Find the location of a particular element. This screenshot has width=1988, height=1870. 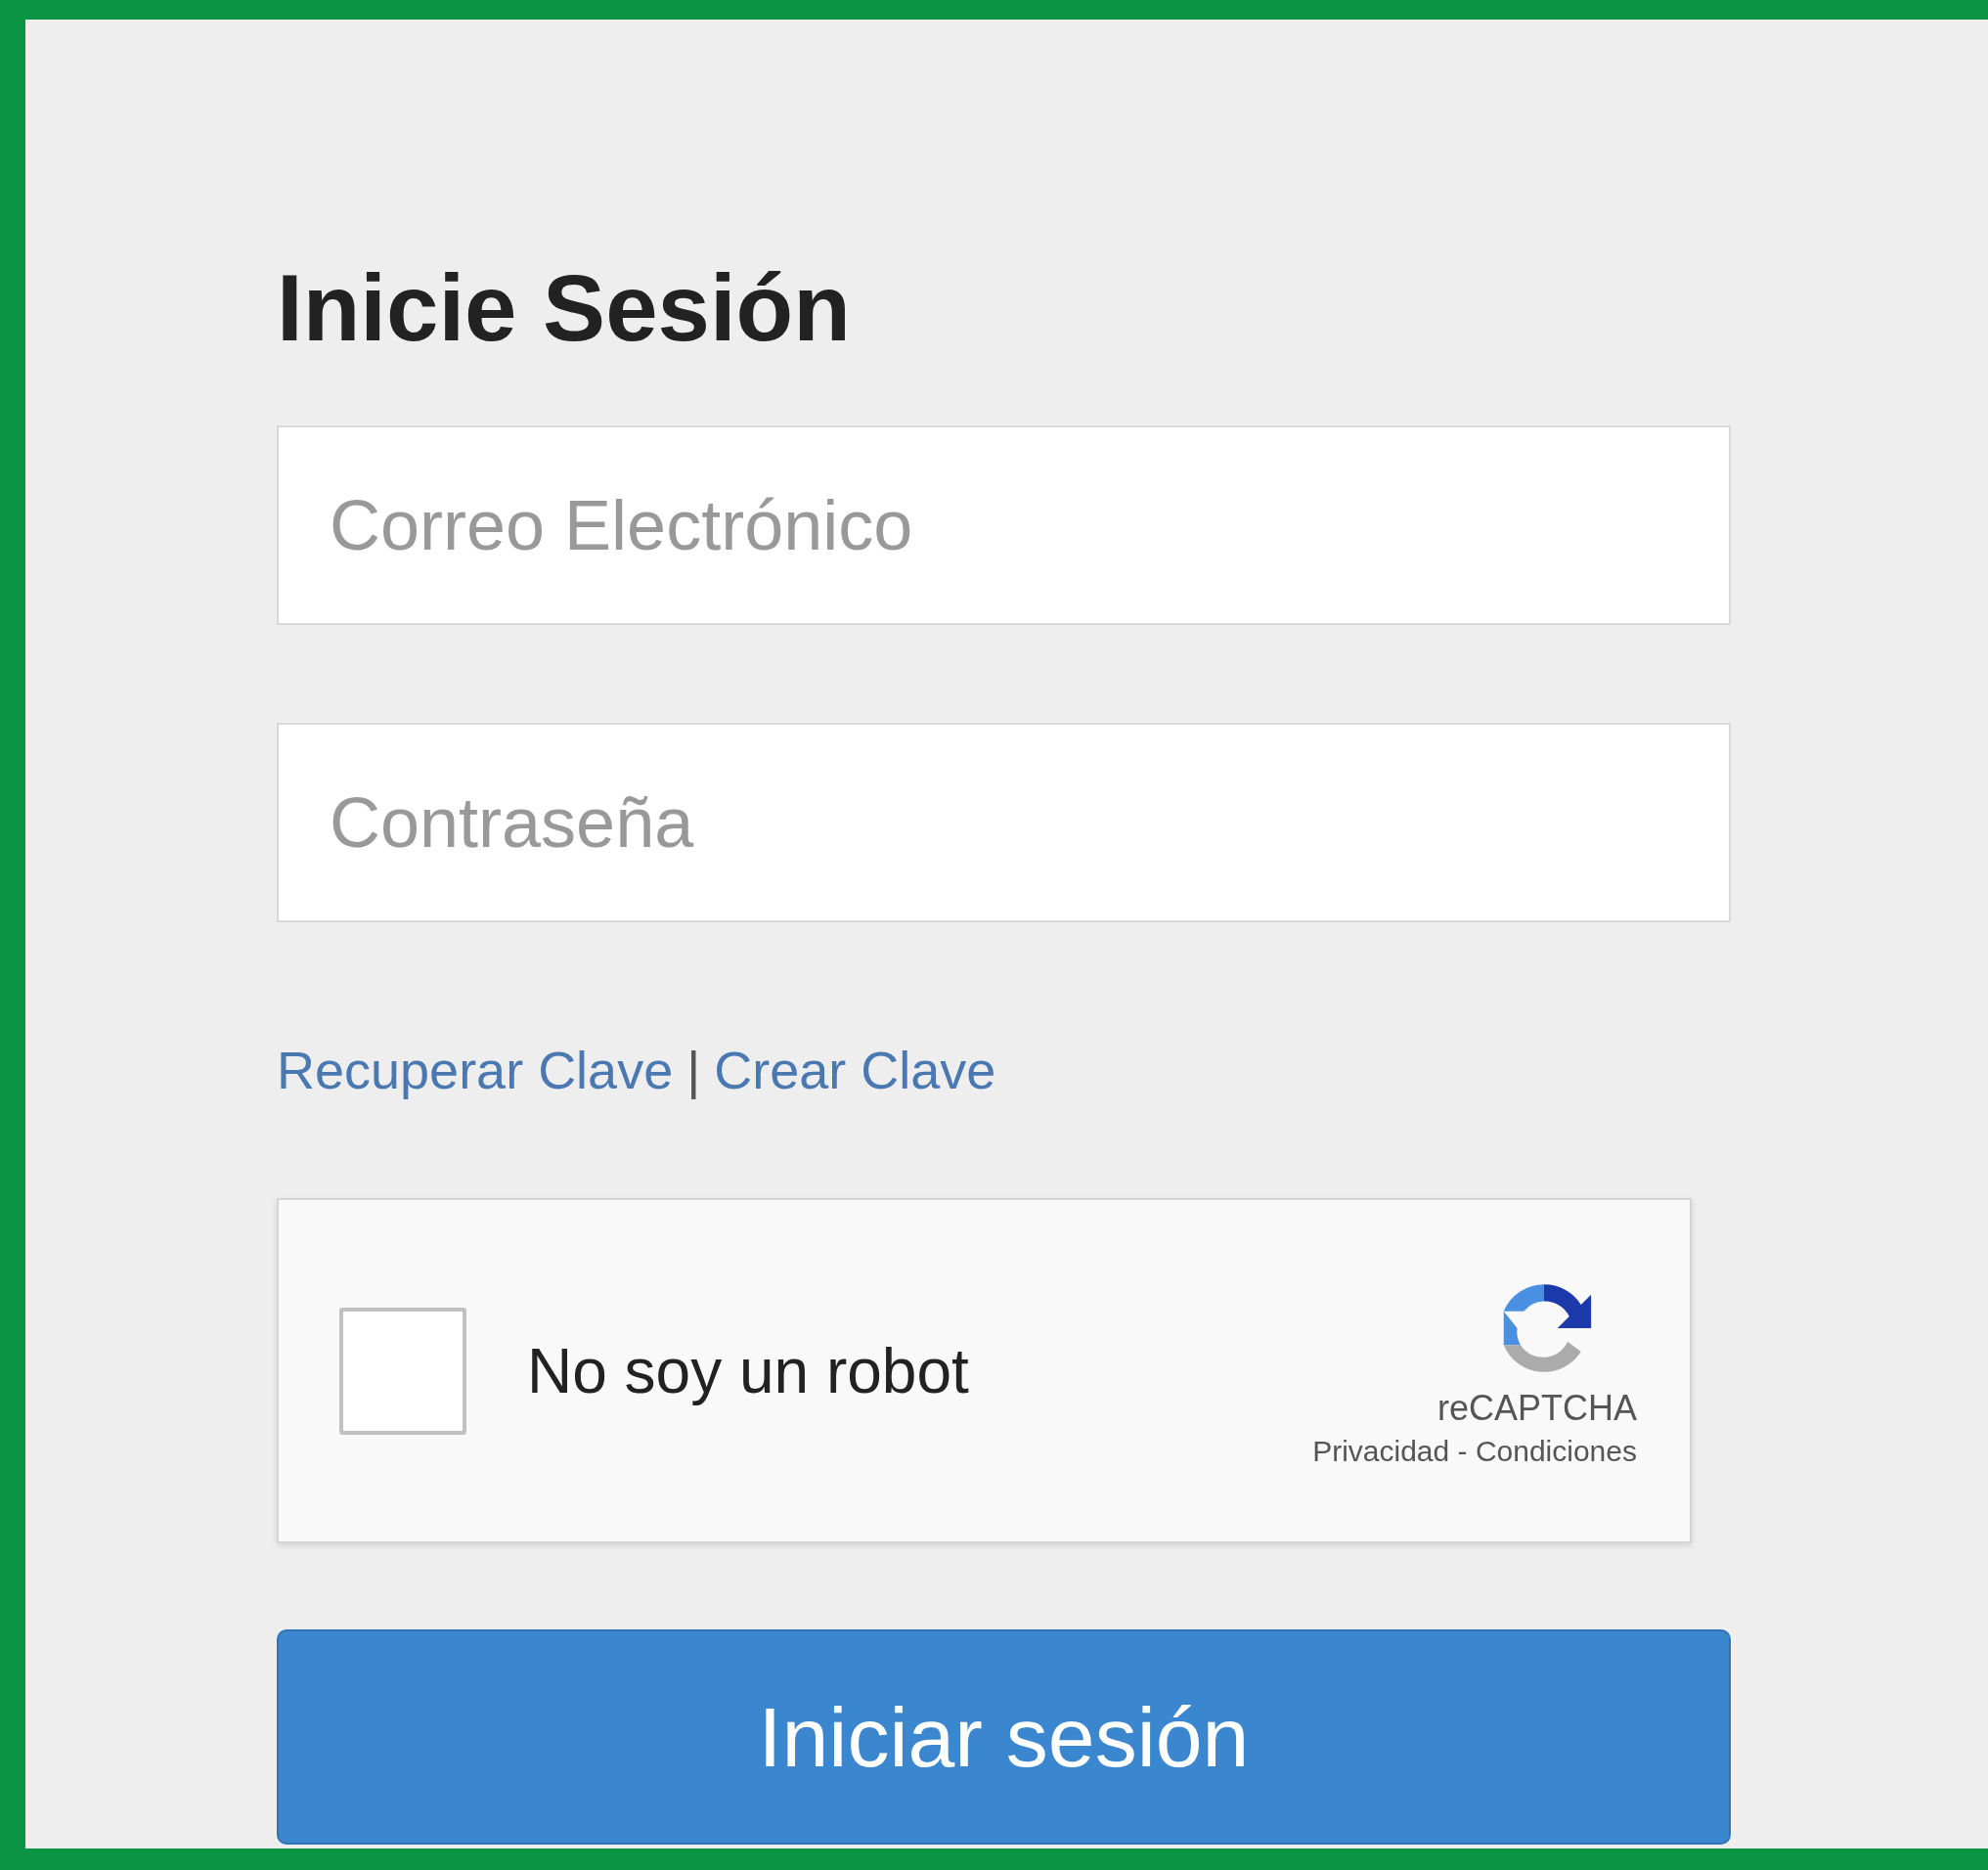

captcha-checkbox is located at coordinates (402, 1371).